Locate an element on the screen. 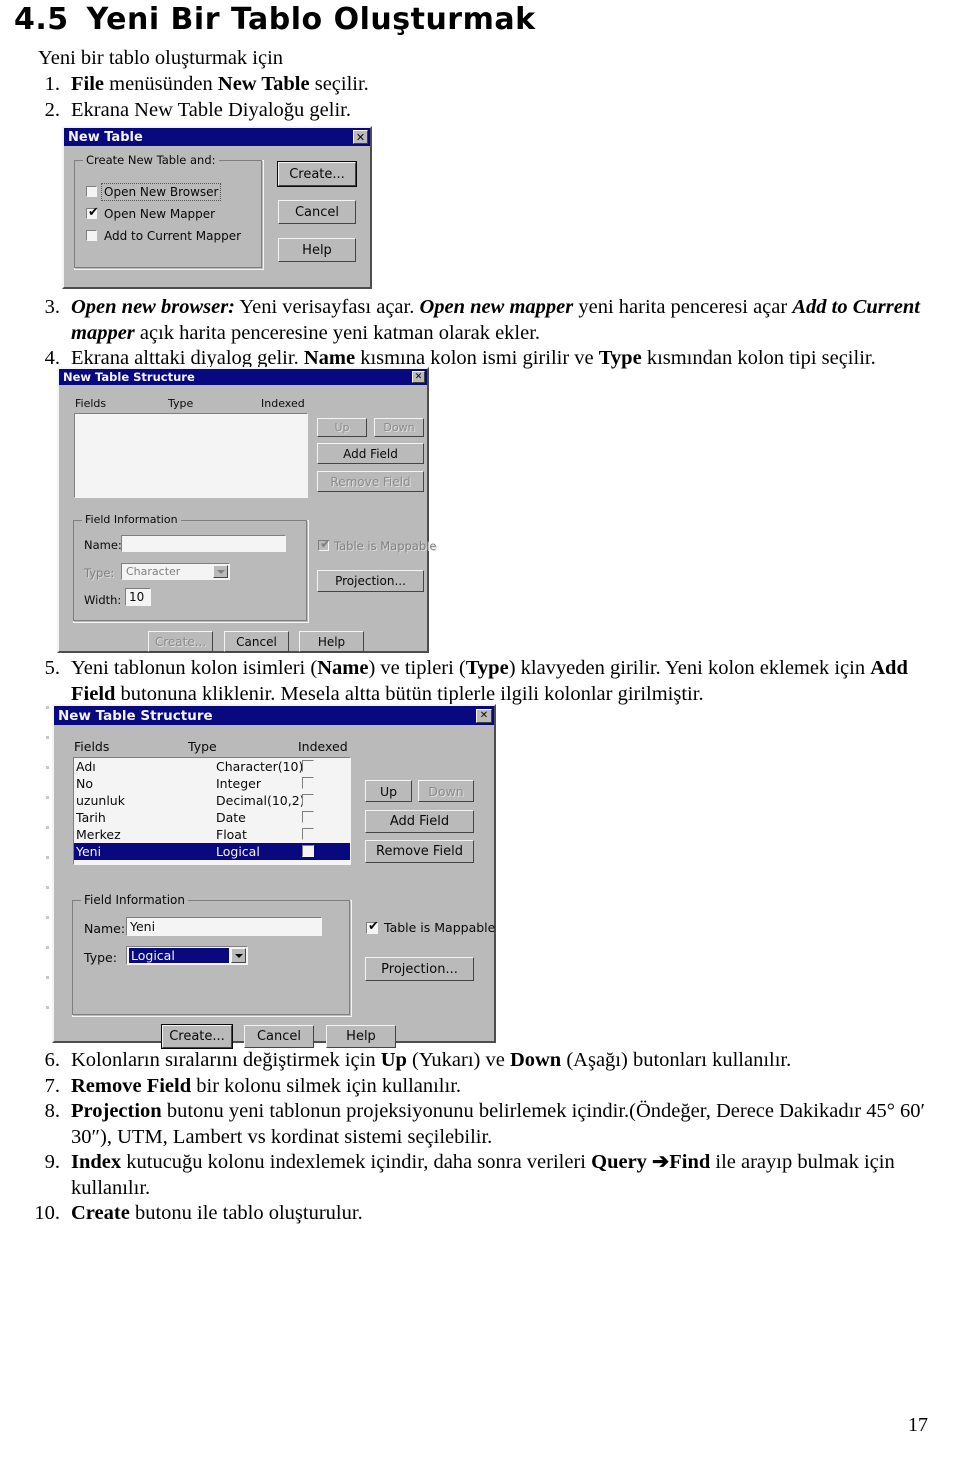 The height and width of the screenshot is (1463, 960). title-bar: New Table Structure ✕ is located at coordinates (274, 715).